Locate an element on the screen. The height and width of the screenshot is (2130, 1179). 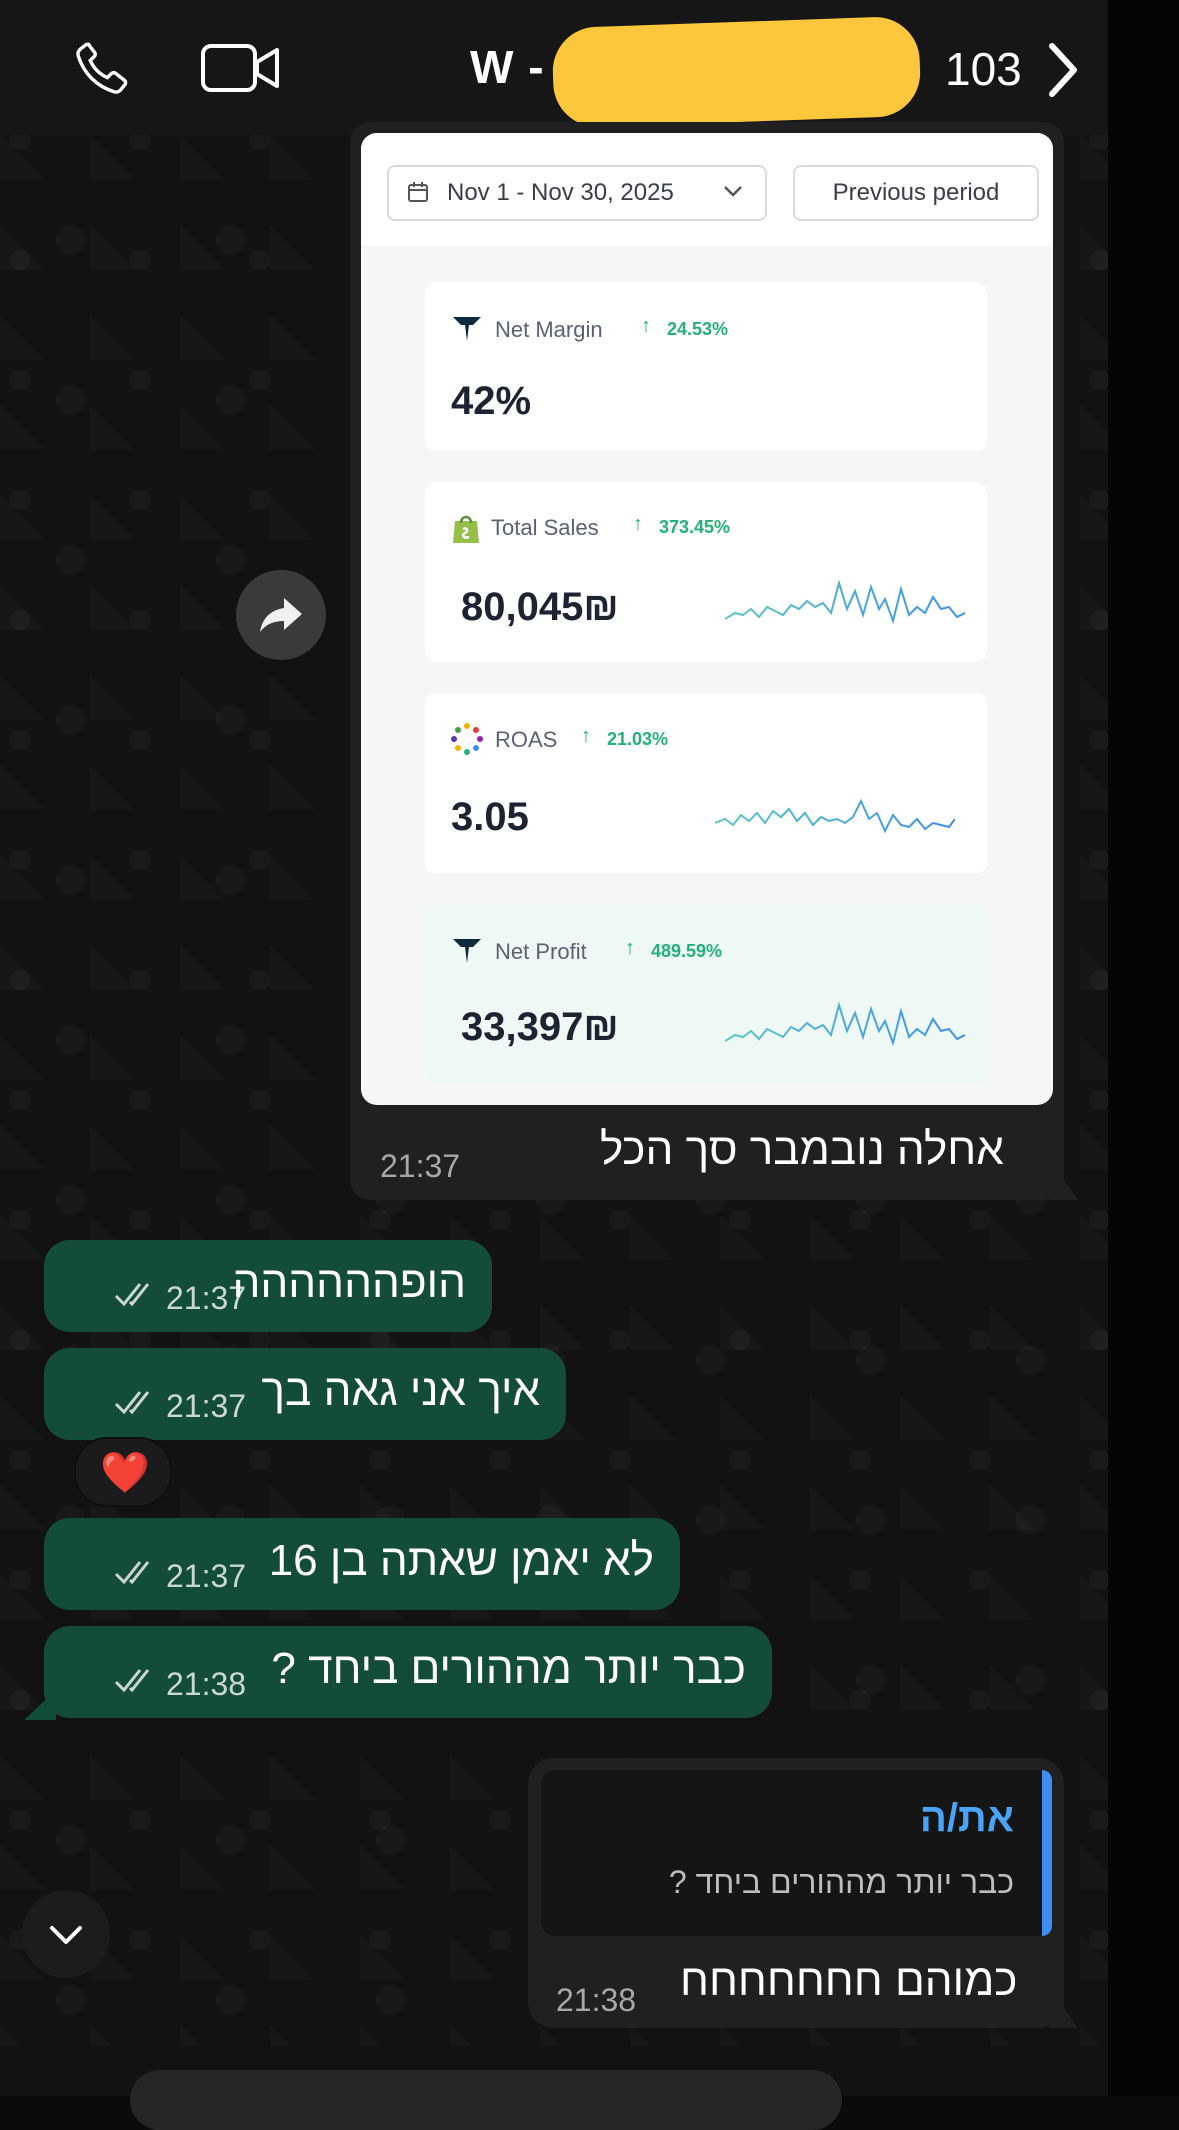
composer-bar is located at coordinates (554, 2088).